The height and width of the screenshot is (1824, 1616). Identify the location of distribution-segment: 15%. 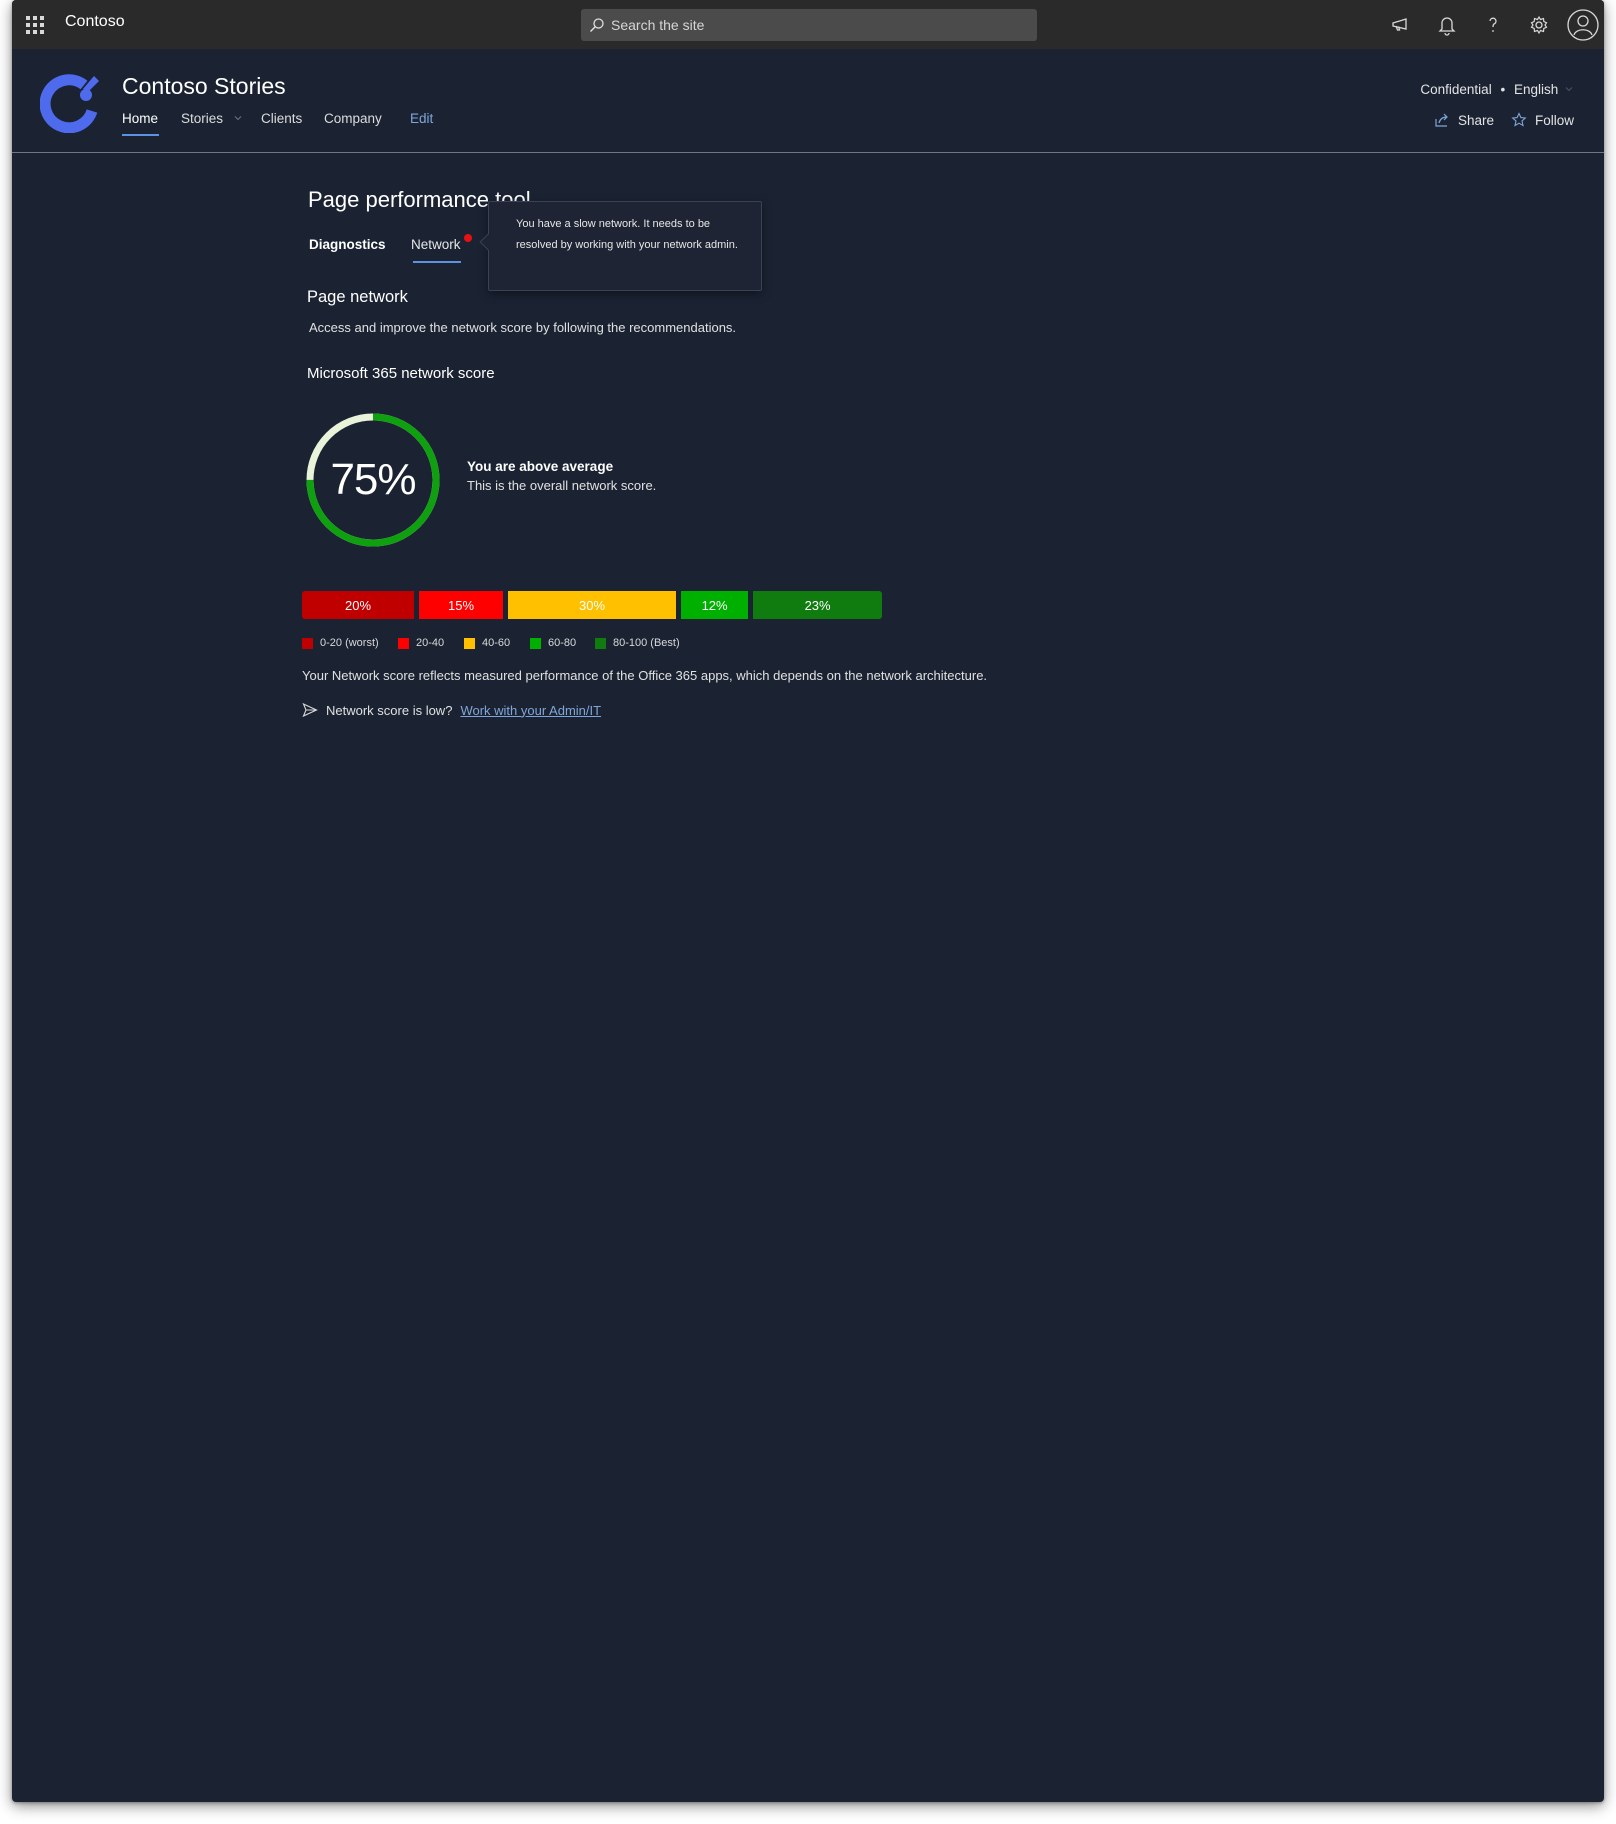
(461, 605).